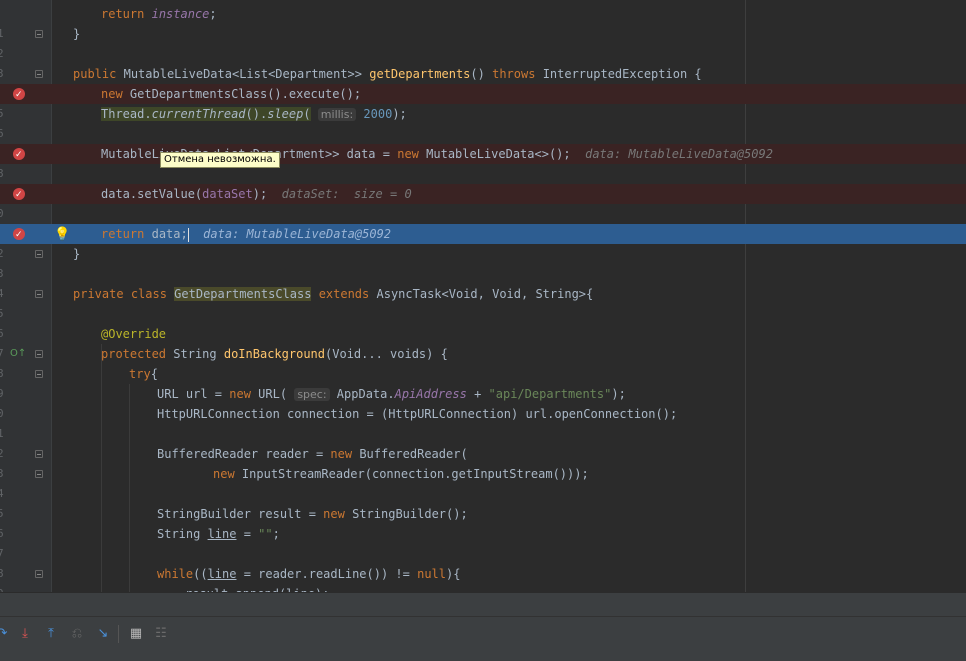 This screenshot has width=966, height=661. I want to click on code-text: StringBuilder result =, so click(240, 514).